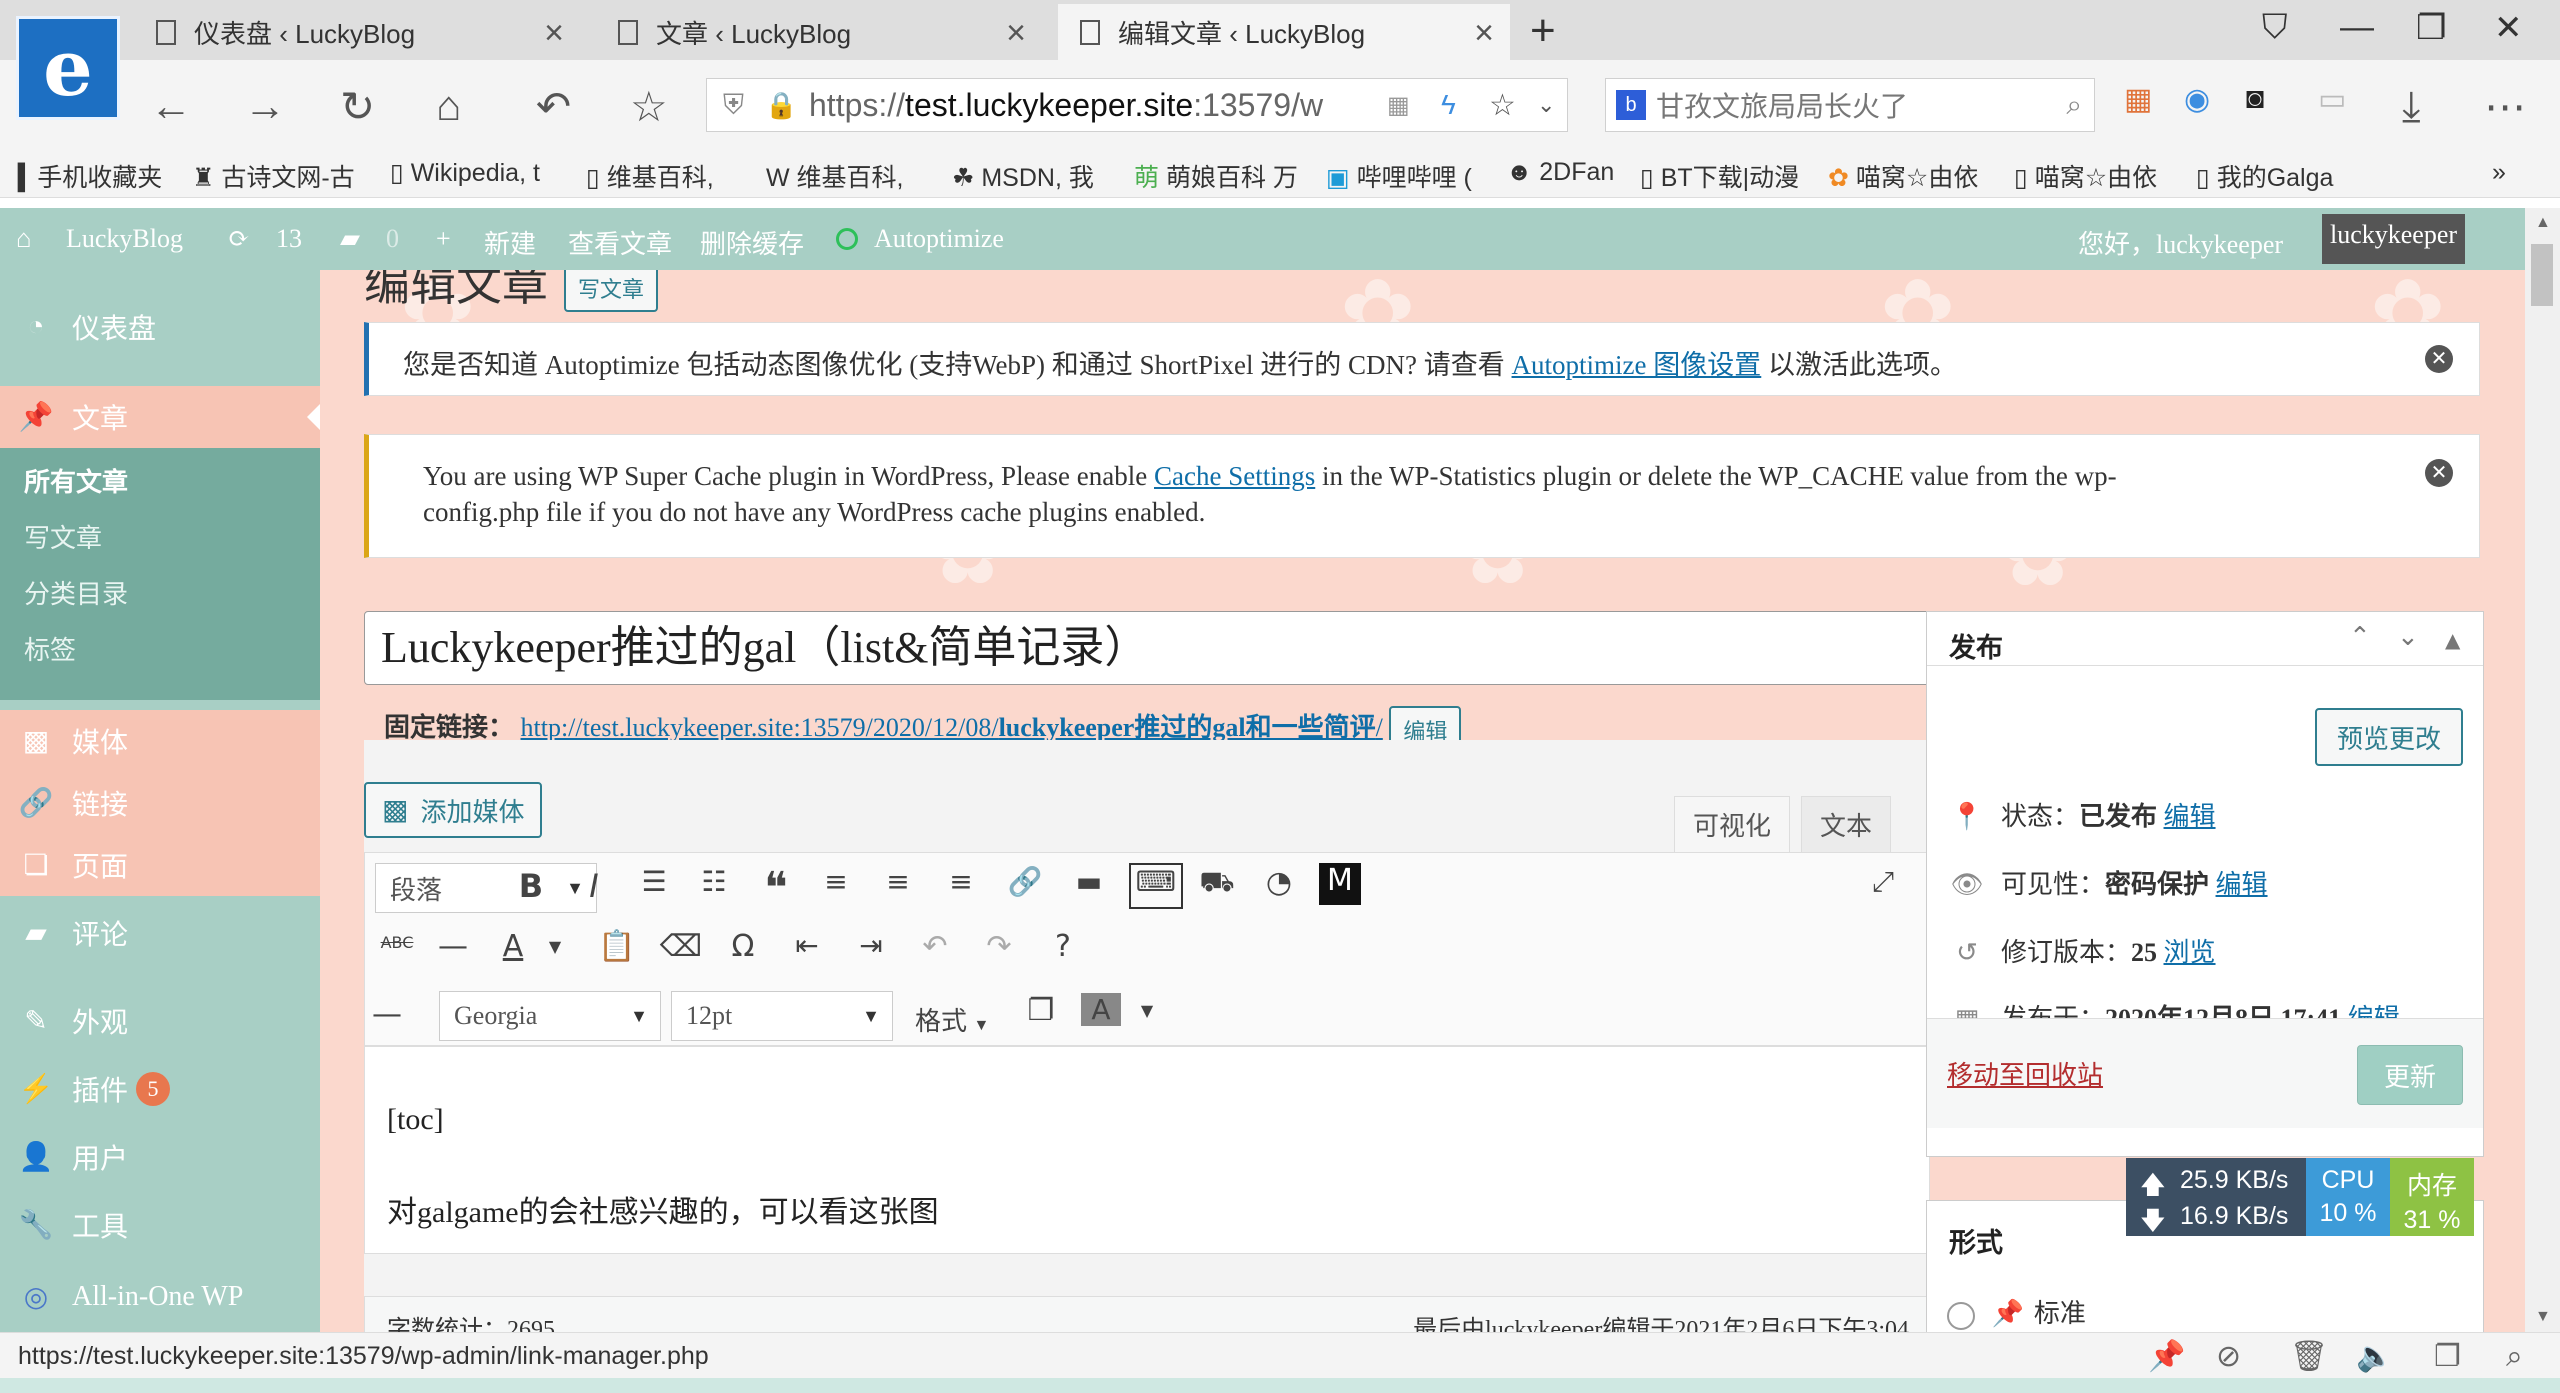 Image resolution: width=2560 pixels, height=1393 pixels. What do you see at coordinates (68, 68) in the screenshot?
I see `browser-logo-icon: e` at bounding box center [68, 68].